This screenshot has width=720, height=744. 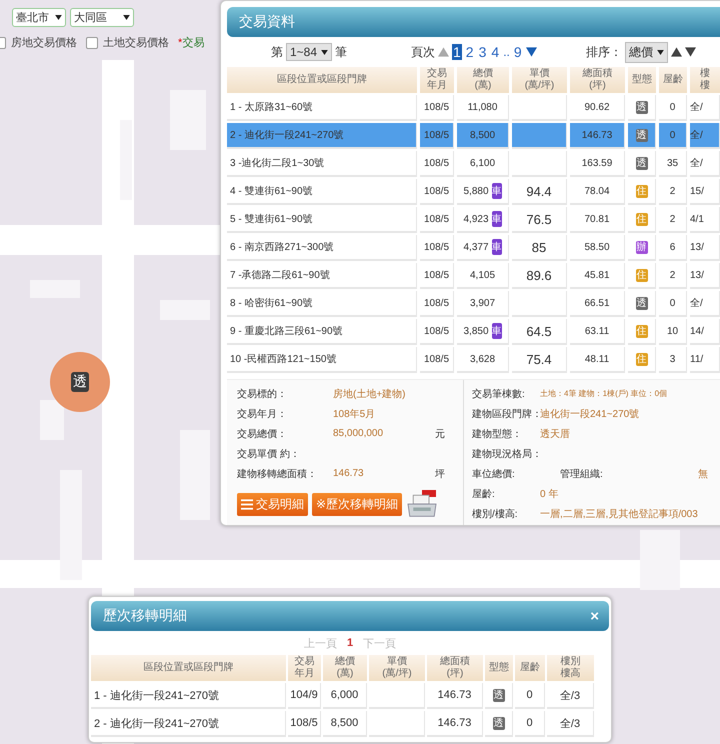 I want to click on detail-label: 管理組織:, so click(x=582, y=474).